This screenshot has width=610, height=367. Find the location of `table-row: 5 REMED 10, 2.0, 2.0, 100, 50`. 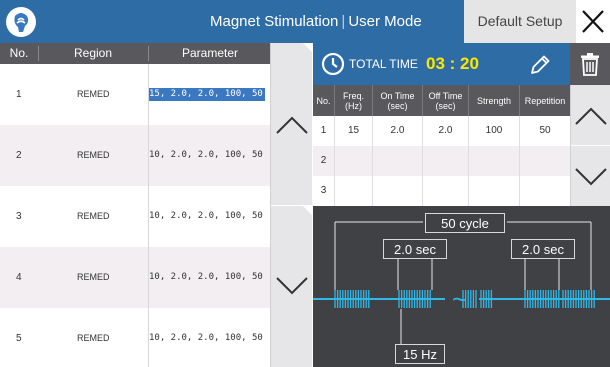

table-row: 5 REMED 10, 2.0, 2.0, 100, 50 is located at coordinates (135, 337).